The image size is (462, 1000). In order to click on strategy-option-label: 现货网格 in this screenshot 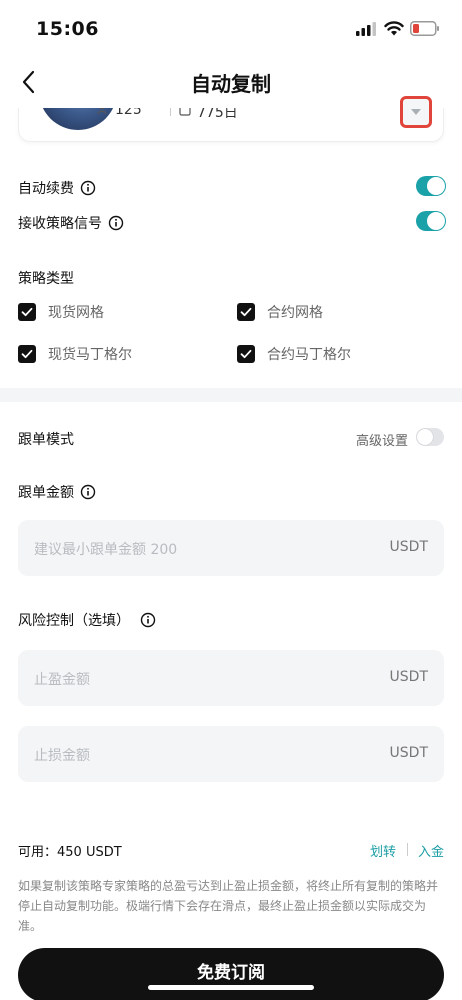, I will do `click(76, 313)`.